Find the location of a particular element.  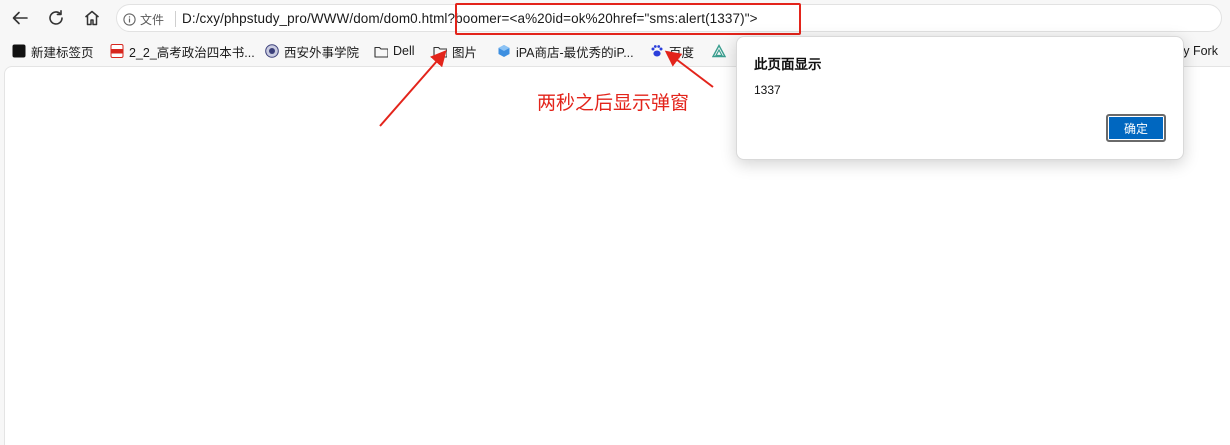

dialog-ok-button: 确定 is located at coordinates (1136, 128).